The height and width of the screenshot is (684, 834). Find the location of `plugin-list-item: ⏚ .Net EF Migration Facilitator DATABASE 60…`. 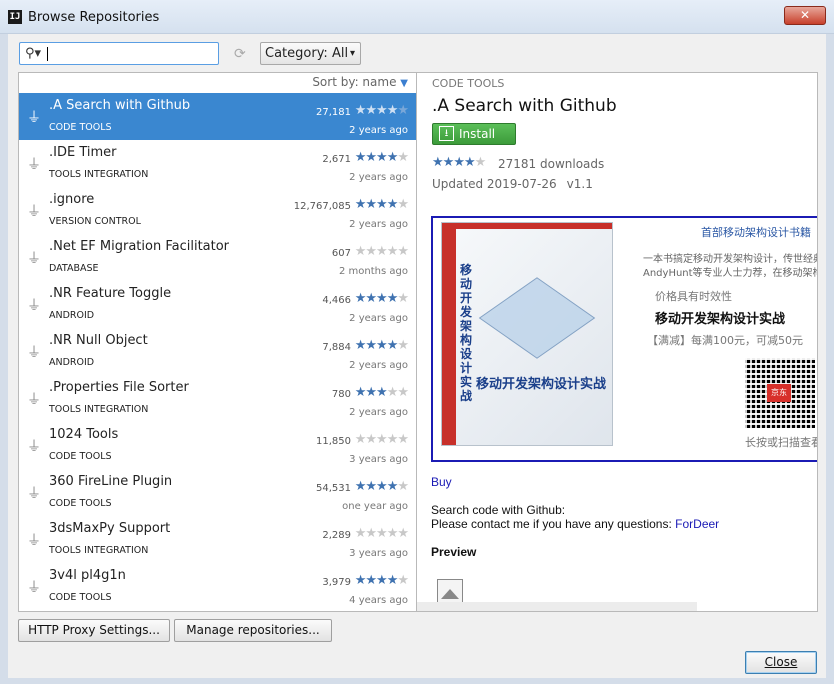

plugin-list-item: ⏚ .Net EF Migration Facilitator DATABASE 60… is located at coordinates (217, 257).